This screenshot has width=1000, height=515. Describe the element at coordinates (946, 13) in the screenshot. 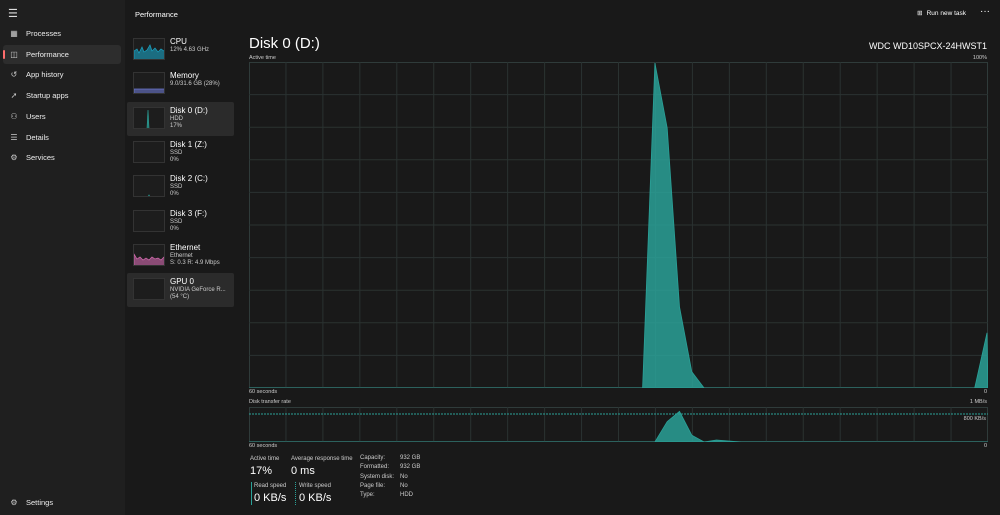

I see `run-new-task-label: Run new task` at that location.